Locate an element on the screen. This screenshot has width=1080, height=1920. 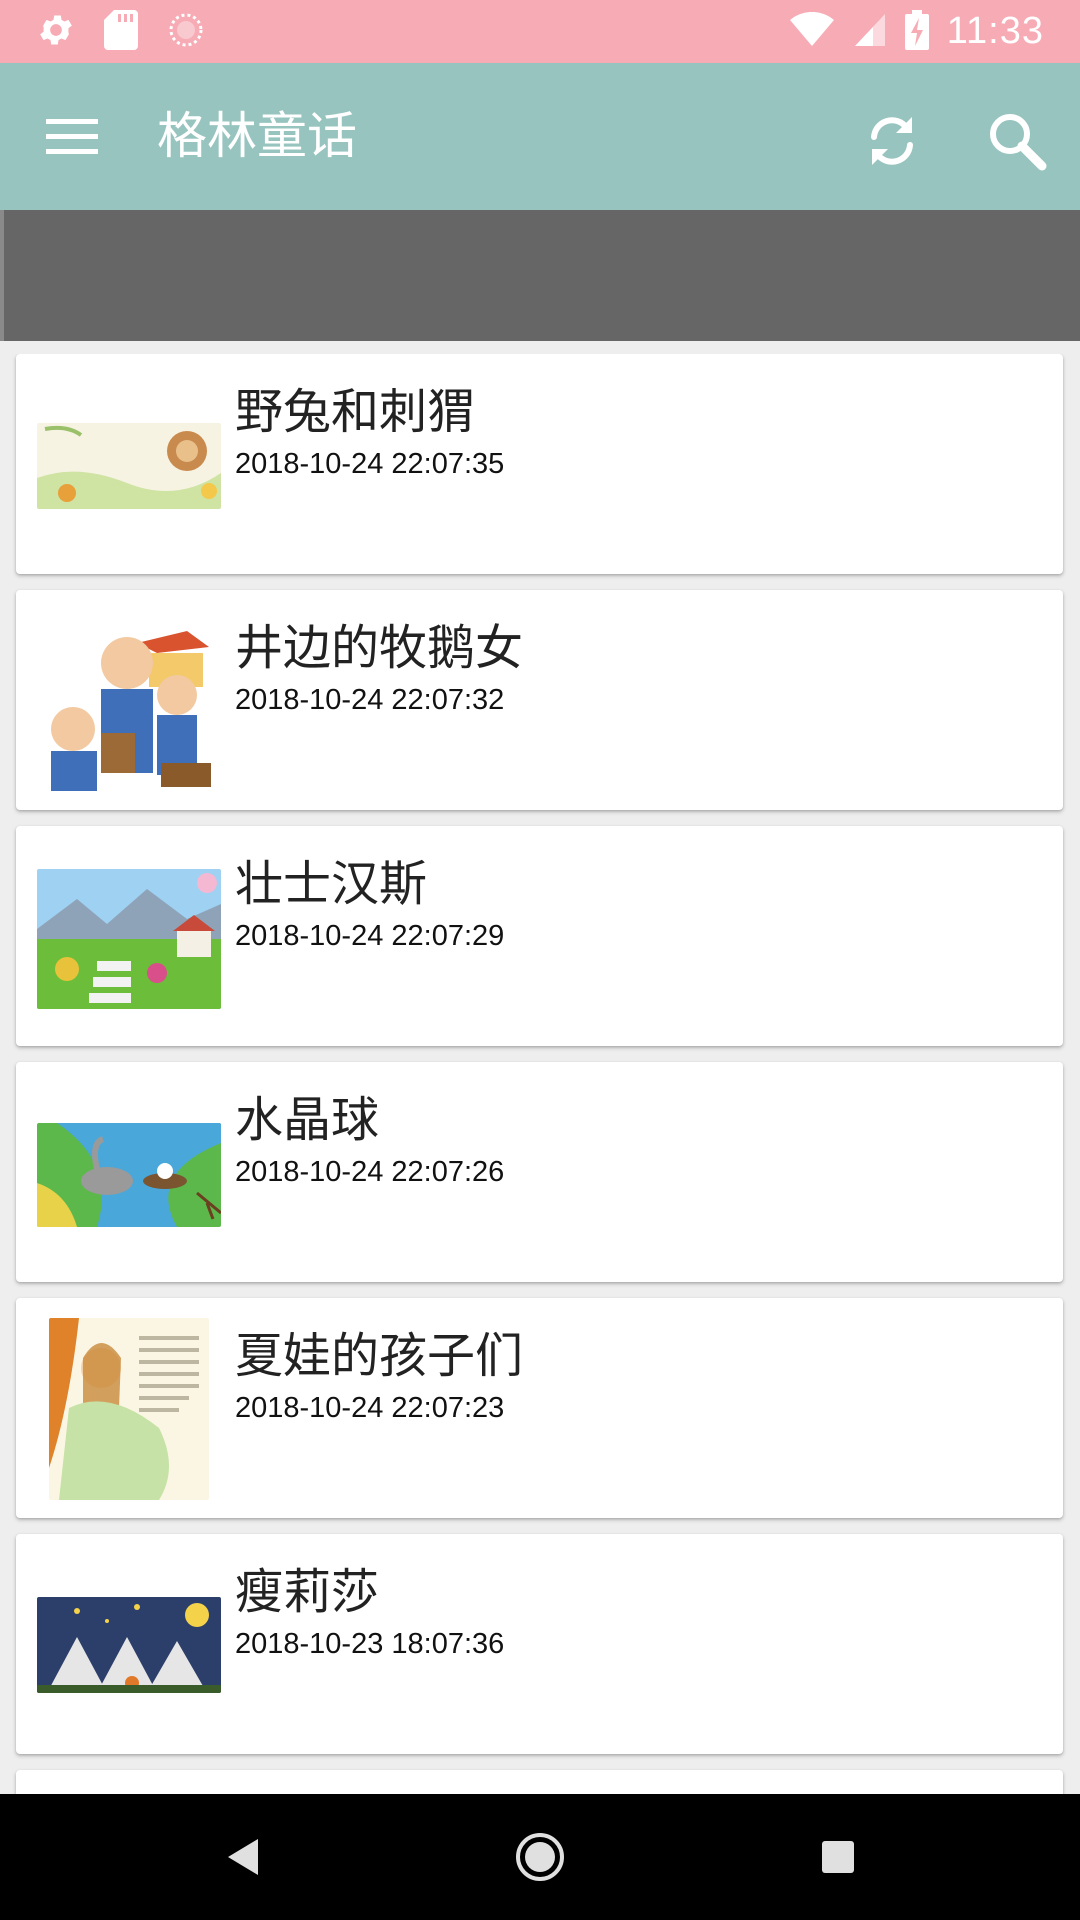
story-date: 2018-10-24 22:07:23 is located at coordinates (370, 1408).